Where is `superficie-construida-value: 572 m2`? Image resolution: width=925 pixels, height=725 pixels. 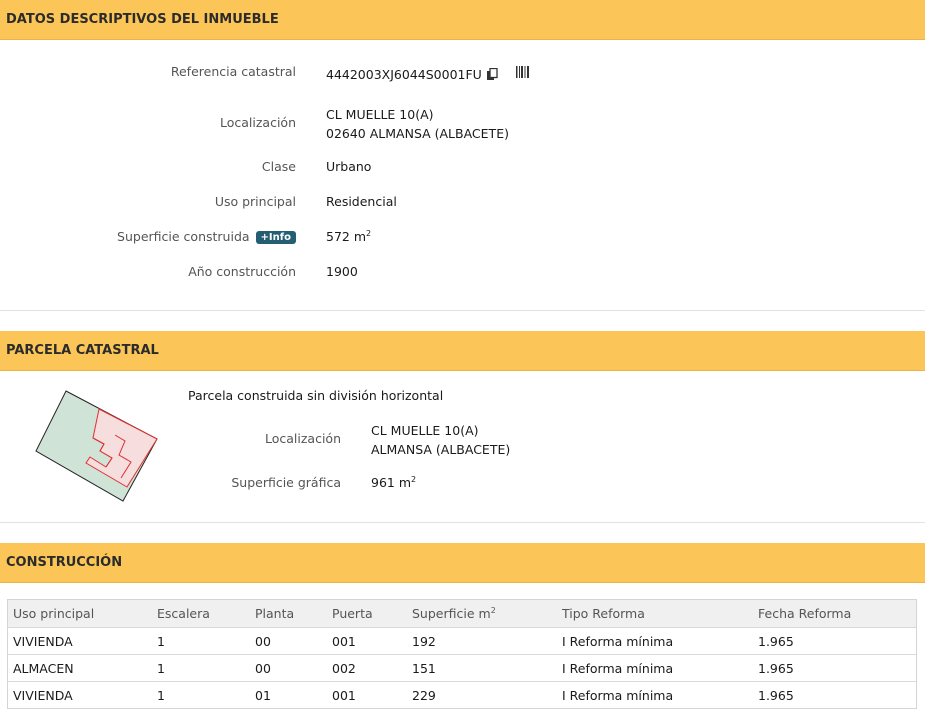
superficie-construida-value: 572 m2 is located at coordinates (348, 236).